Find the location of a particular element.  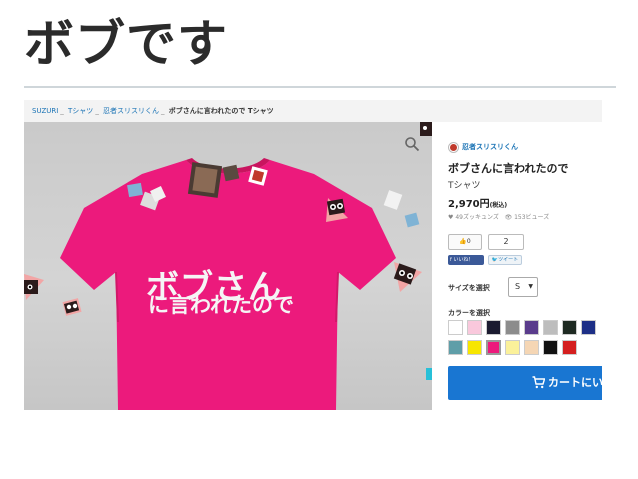

breadcrumb-link-tshirt: Tシャツ is located at coordinates (80, 111).